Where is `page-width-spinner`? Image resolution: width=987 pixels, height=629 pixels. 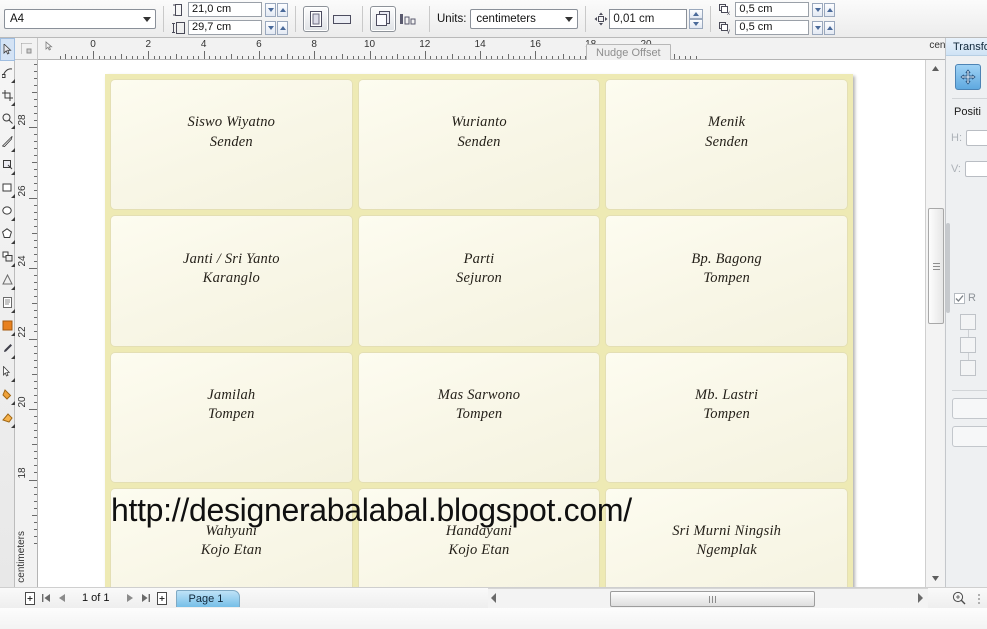 page-width-spinner is located at coordinates (276, 9).